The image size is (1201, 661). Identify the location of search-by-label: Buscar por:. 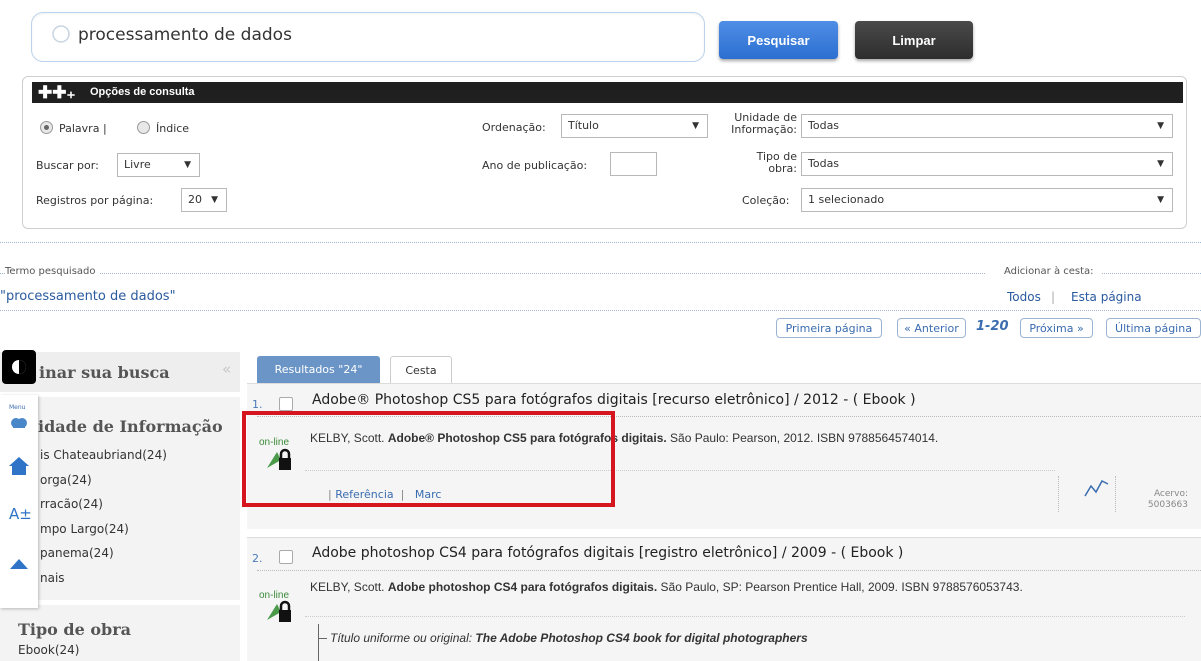
(67, 165).